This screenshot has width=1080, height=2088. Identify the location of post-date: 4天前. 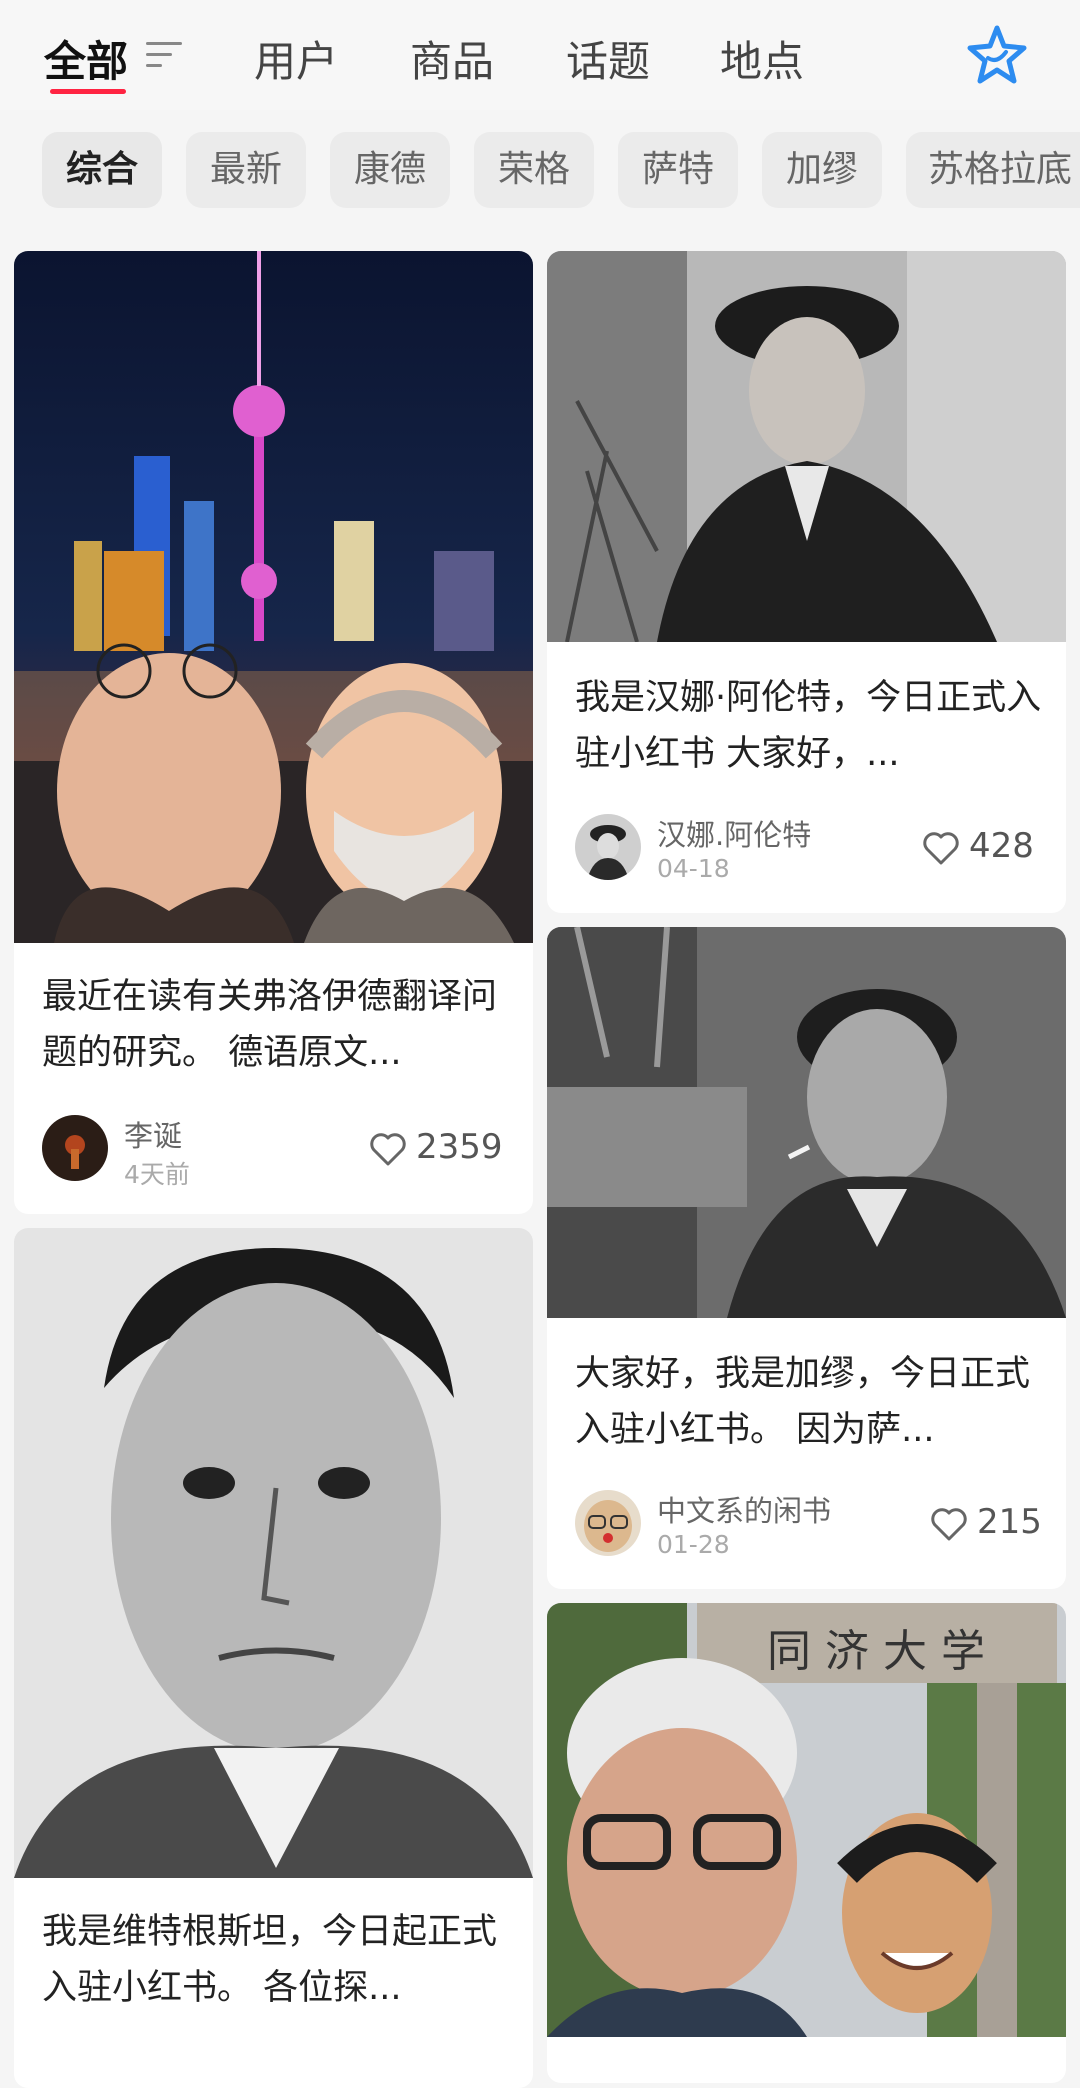
(157, 1174).